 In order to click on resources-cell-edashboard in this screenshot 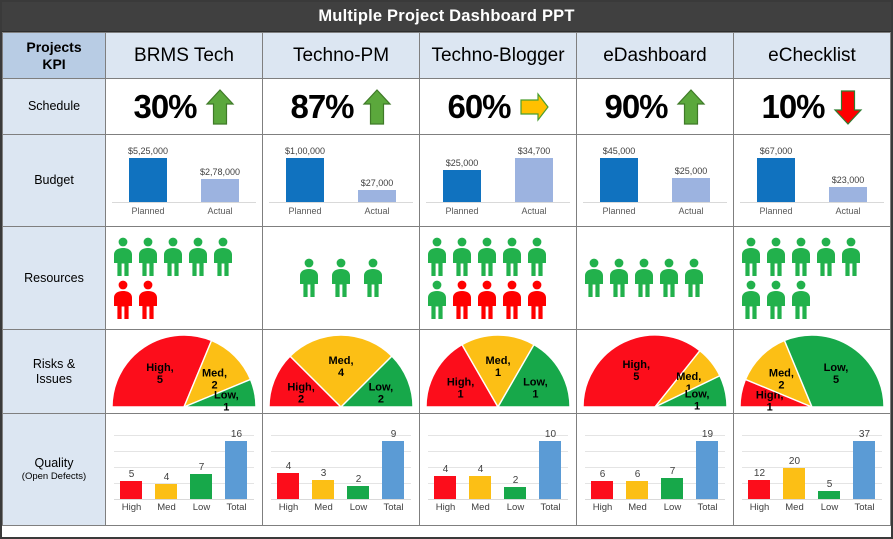, I will do `click(655, 278)`.